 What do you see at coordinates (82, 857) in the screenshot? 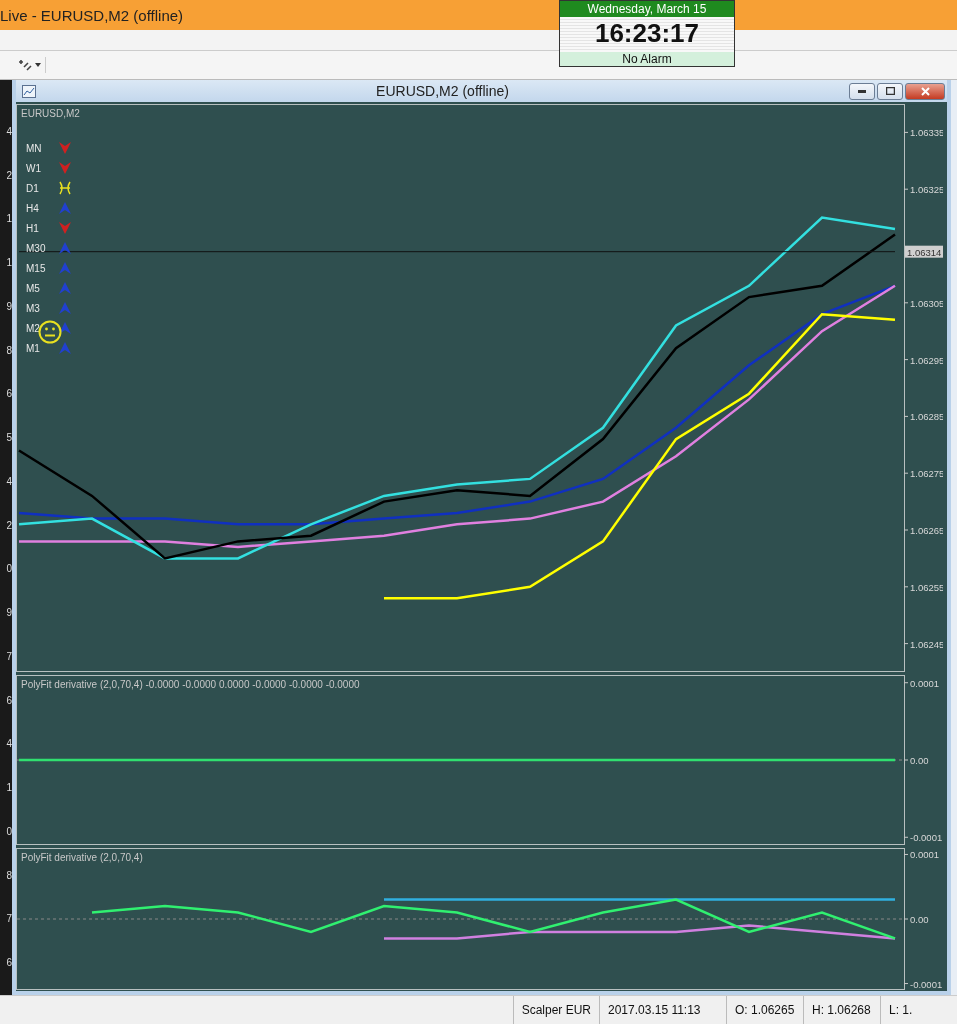
I see `indicator-title: PolyFit derivative (2,0,70,4)` at bounding box center [82, 857].